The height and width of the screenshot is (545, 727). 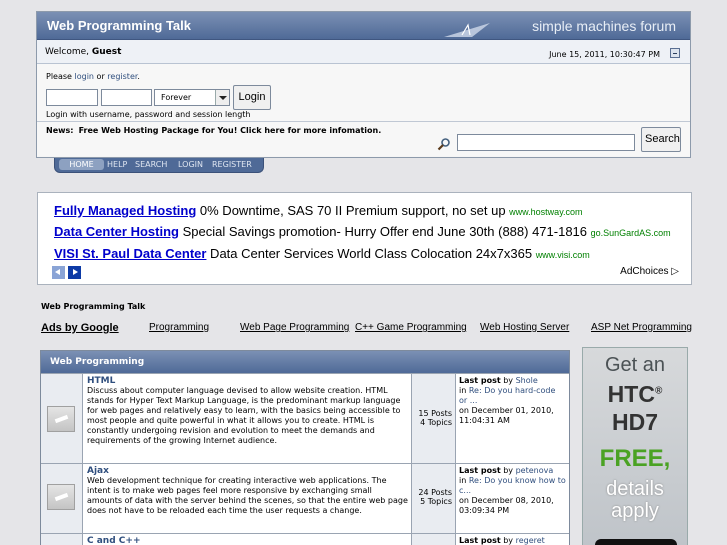 I want to click on topic-count: 4 Topics, so click(x=436, y=422).